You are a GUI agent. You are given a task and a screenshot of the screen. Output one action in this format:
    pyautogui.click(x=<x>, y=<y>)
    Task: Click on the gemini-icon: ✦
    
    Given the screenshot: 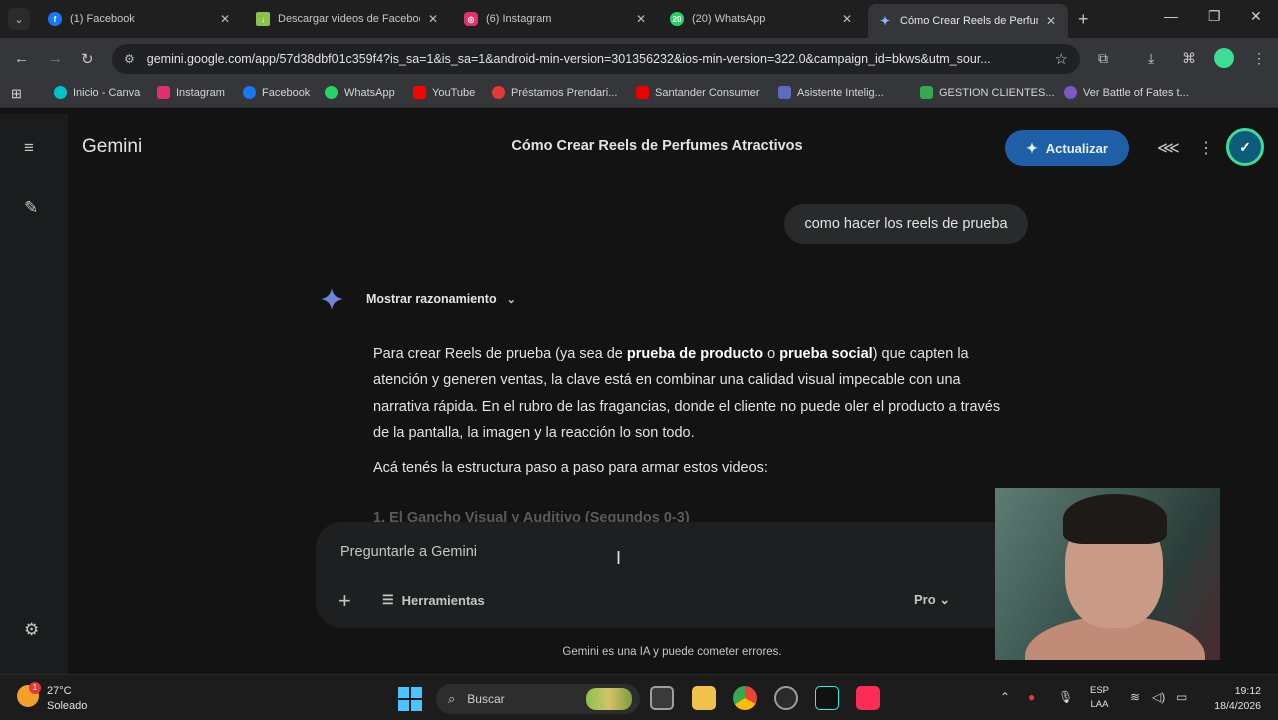 What is the action you would take?
    pyautogui.click(x=885, y=21)
    